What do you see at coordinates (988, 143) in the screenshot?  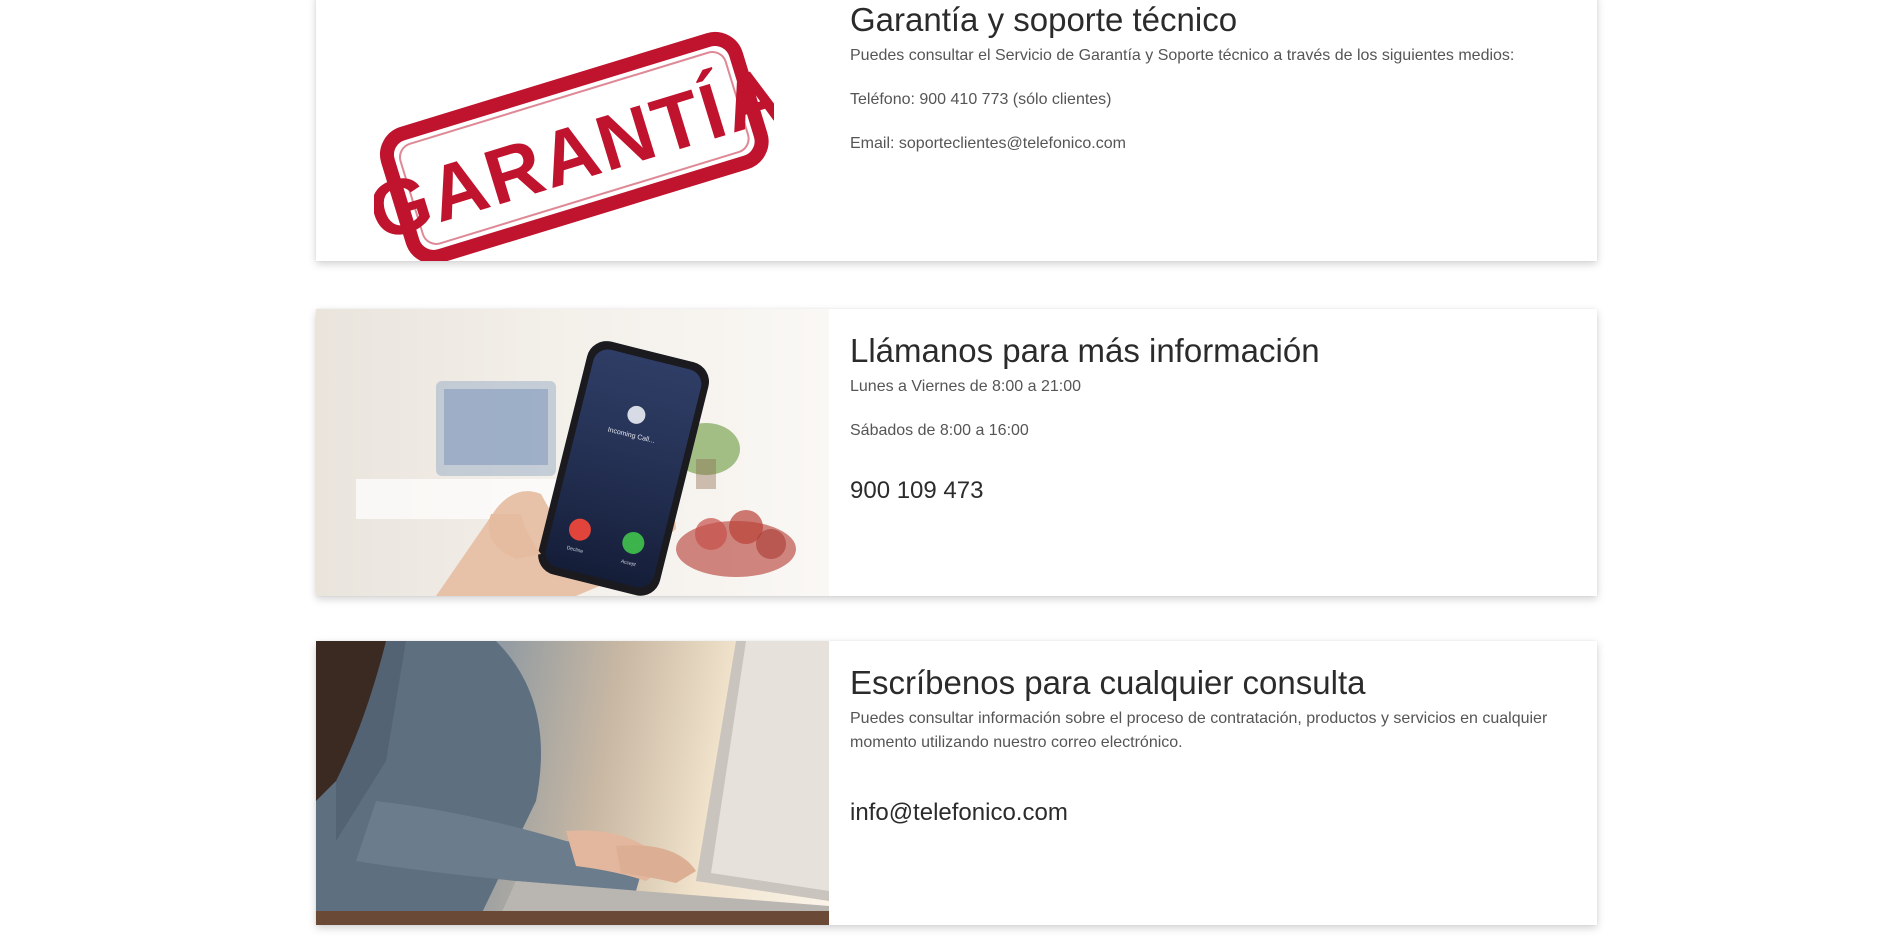 I see `warranty-email: Email: soporteclientes@telefonico.com` at bounding box center [988, 143].